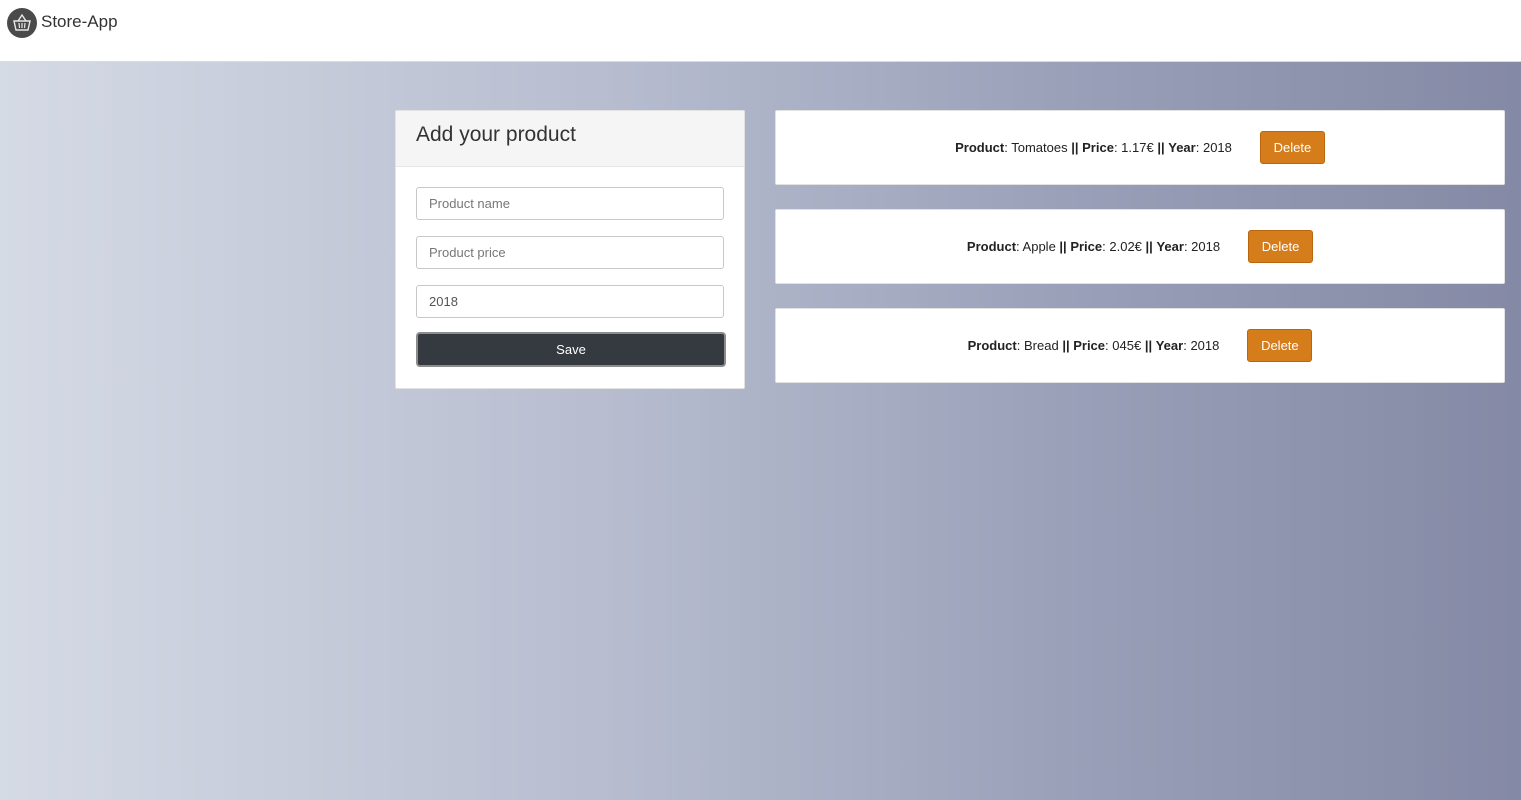  I want to click on product-year-input, so click(570, 301).